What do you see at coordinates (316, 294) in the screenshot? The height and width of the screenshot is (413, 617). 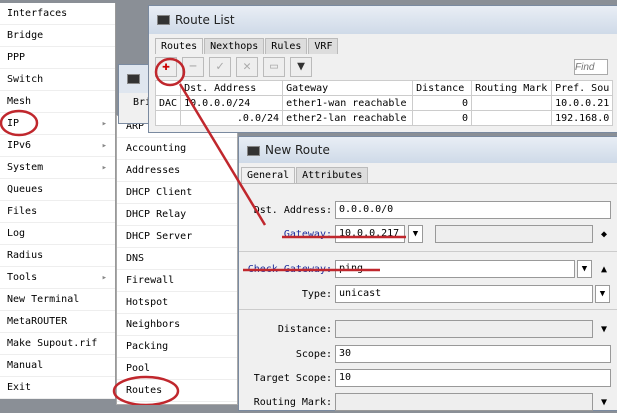 I see `type-label: Type:` at bounding box center [316, 294].